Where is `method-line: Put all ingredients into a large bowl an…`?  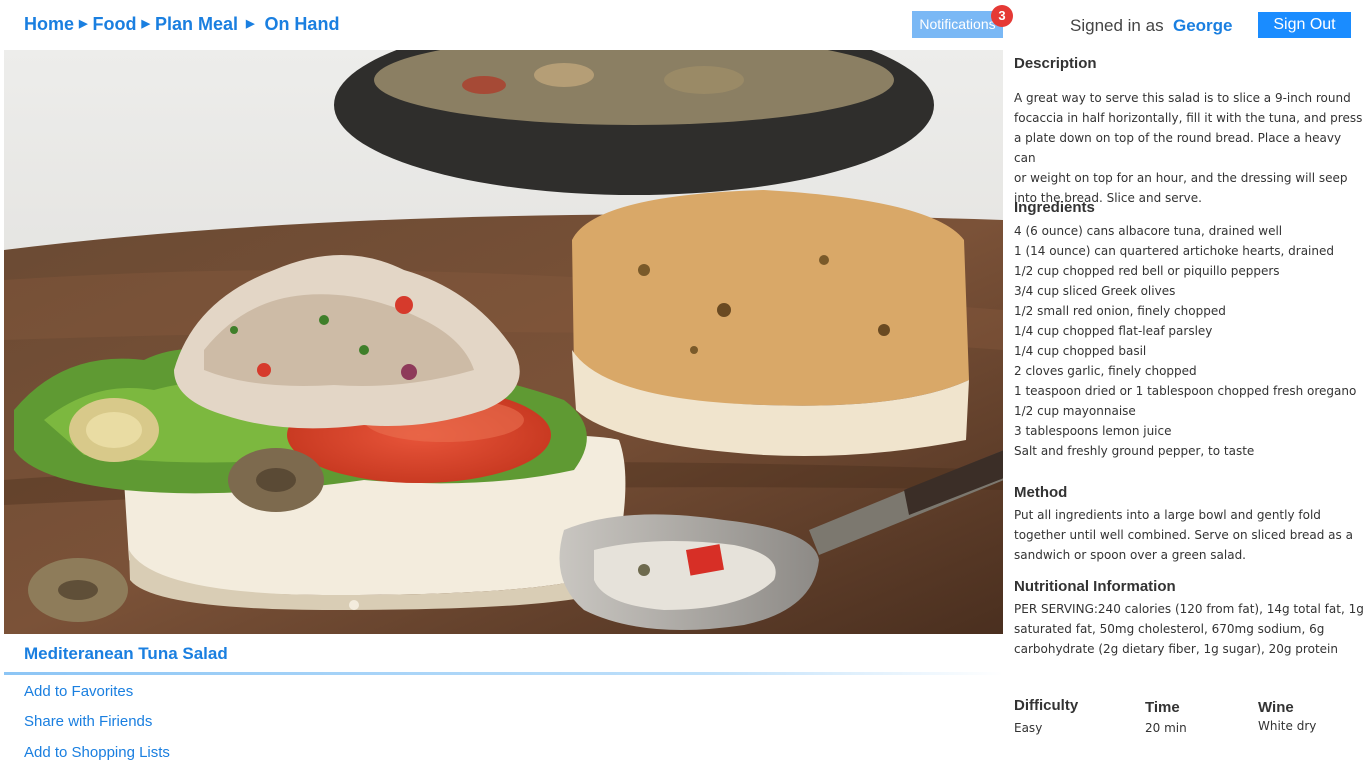
method-line: Put all ingredients into a large bowl an… is located at coordinates (1167, 515).